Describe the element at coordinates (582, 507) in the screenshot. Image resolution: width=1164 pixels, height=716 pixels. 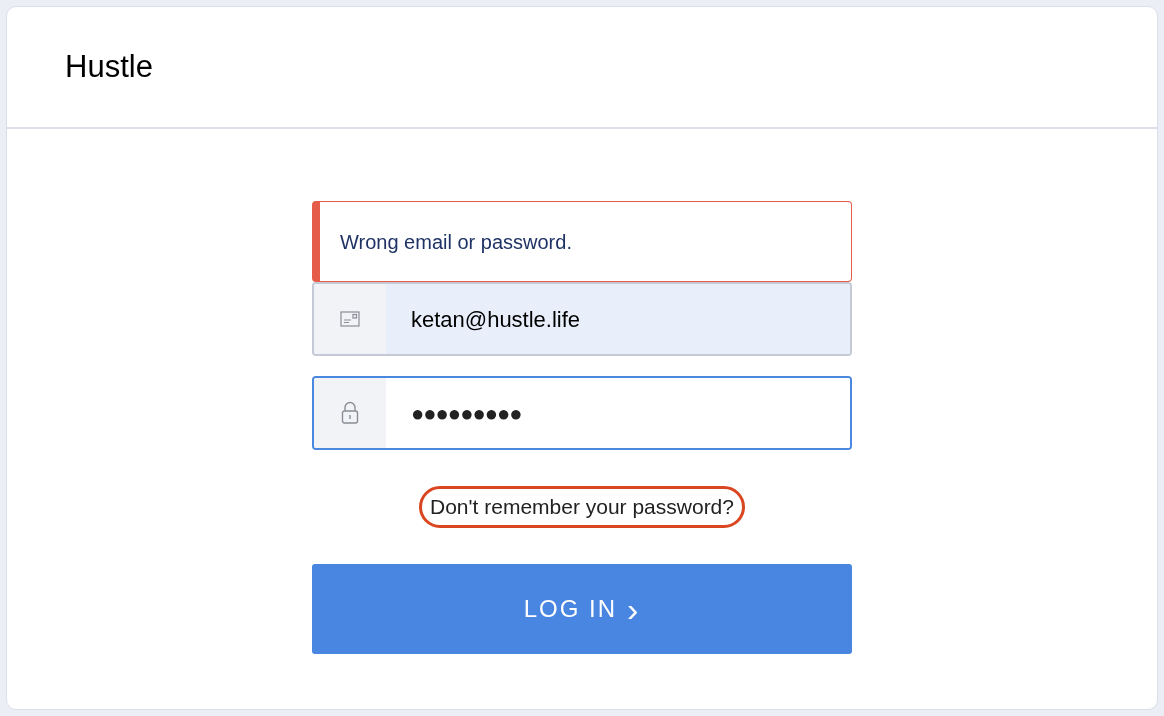
I see `forgot-password-link: Don't remember your password?` at that location.